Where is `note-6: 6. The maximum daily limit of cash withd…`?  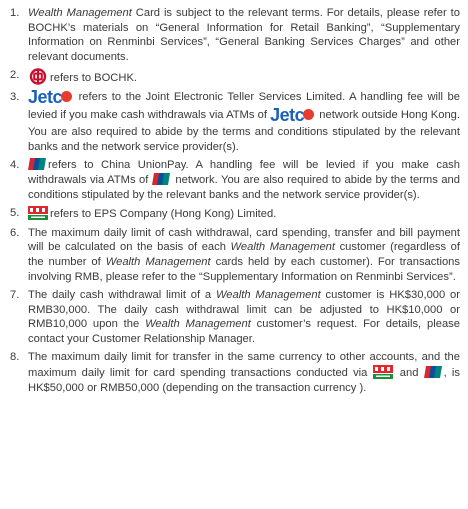 note-6: 6. The maximum daily limit of cash withd… is located at coordinates (234, 255).